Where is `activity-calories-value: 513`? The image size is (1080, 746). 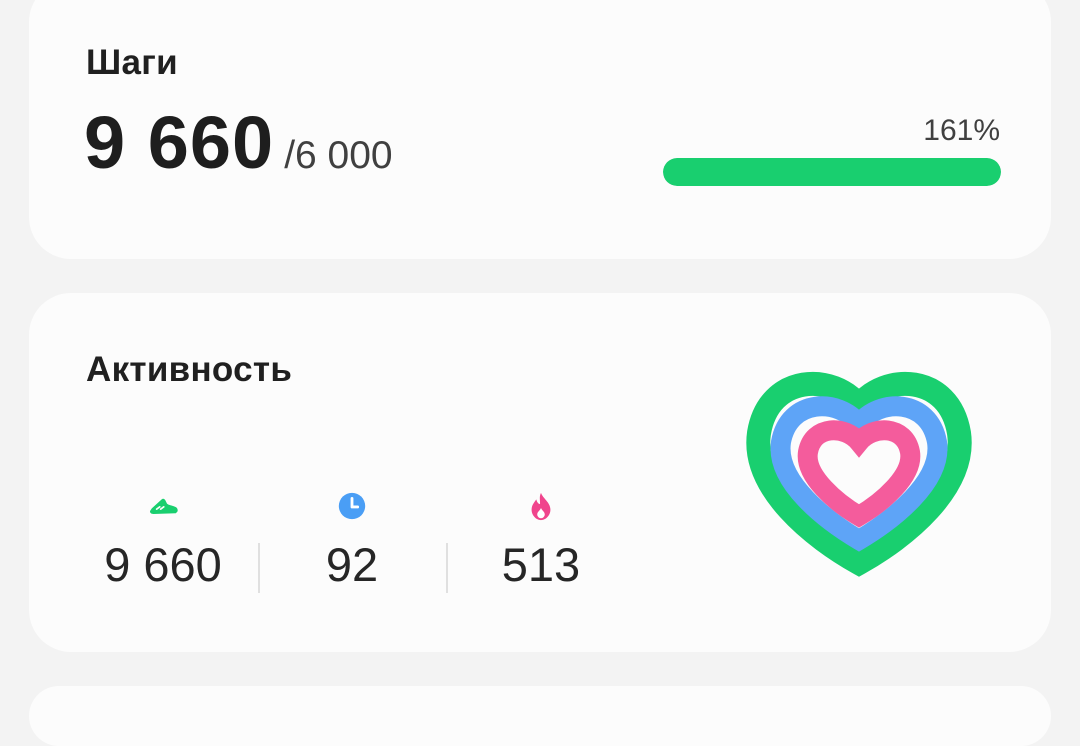 activity-calories-value: 513 is located at coordinates (541, 564).